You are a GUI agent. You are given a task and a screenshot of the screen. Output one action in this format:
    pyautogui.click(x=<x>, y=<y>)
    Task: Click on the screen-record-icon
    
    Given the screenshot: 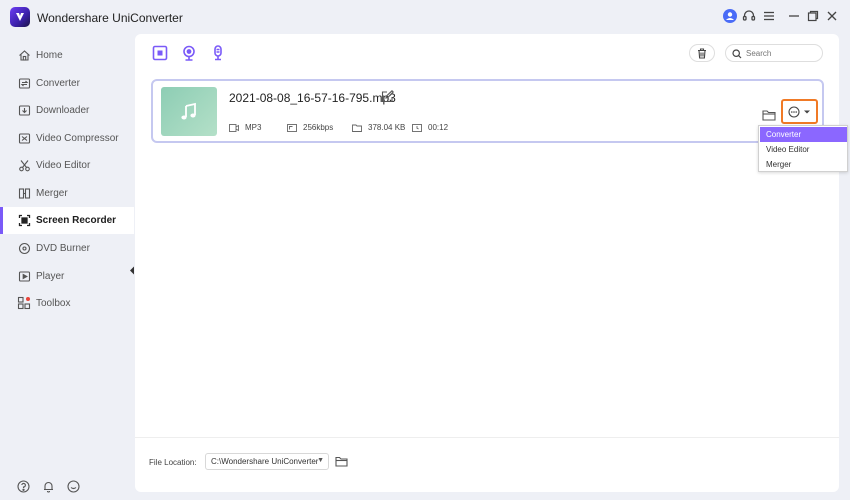 What is the action you would take?
    pyautogui.click(x=160, y=53)
    